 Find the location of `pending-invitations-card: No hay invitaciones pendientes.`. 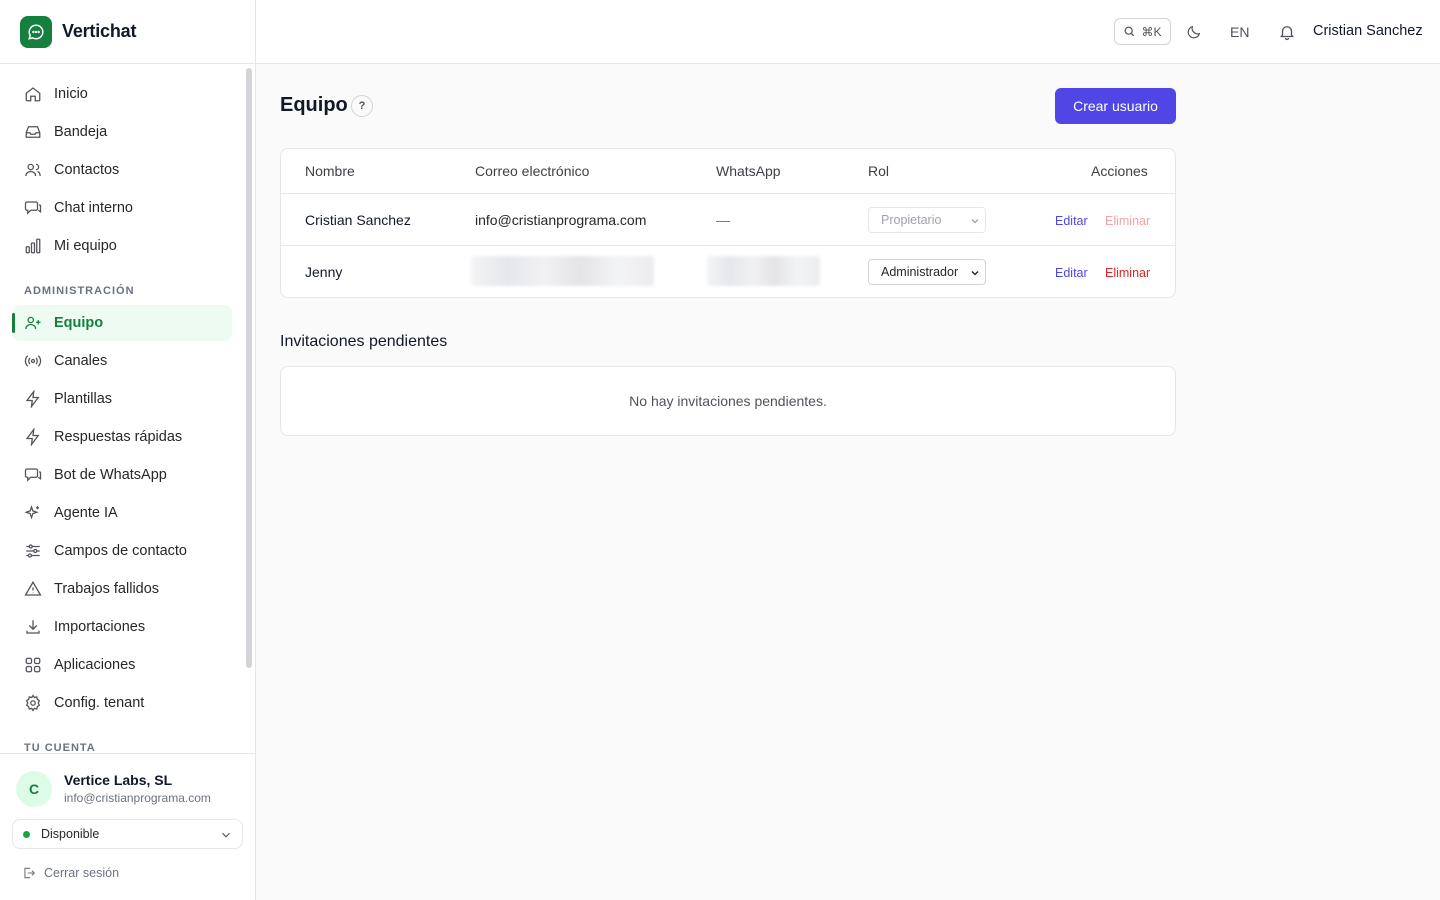

pending-invitations-card: No hay invitaciones pendientes. is located at coordinates (728, 401).